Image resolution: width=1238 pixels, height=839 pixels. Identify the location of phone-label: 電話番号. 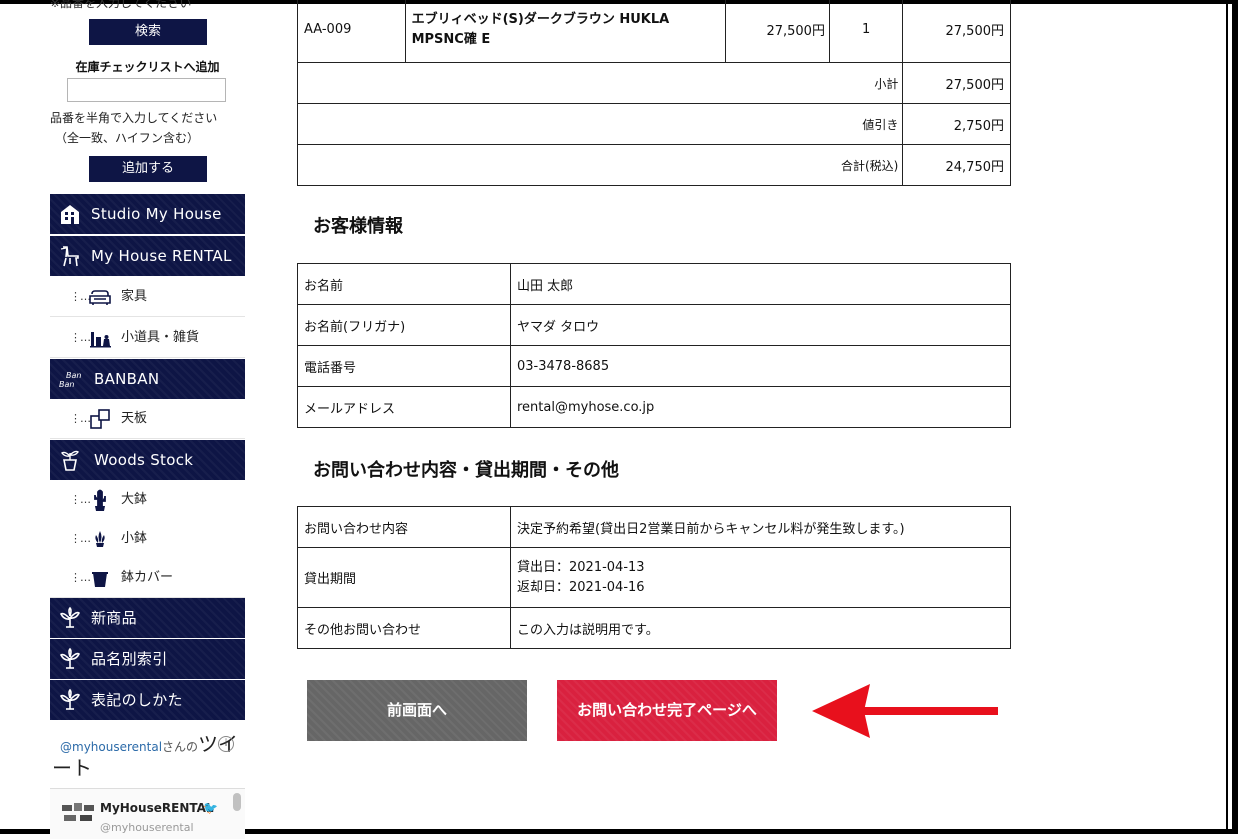
(404, 366).